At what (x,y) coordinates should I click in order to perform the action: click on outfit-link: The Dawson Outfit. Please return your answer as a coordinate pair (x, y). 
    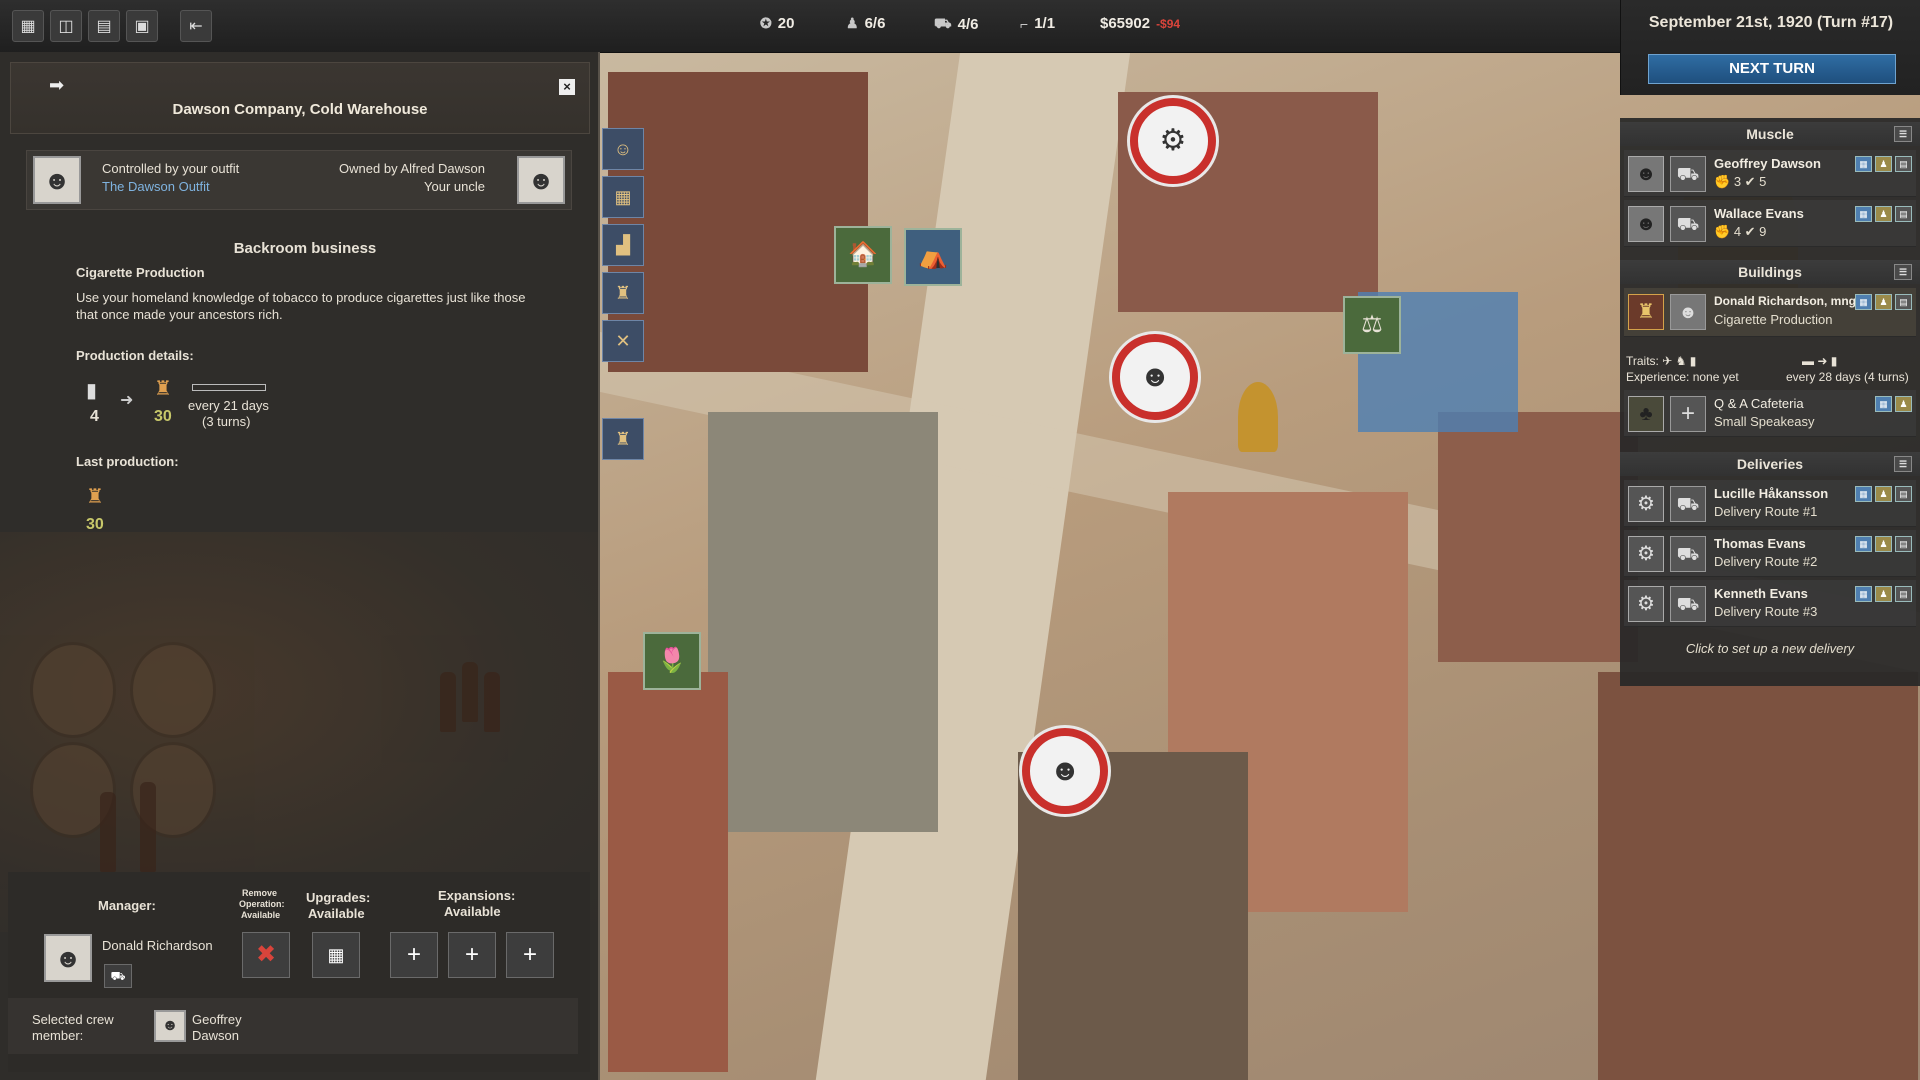
    Looking at the image, I should click on (156, 186).